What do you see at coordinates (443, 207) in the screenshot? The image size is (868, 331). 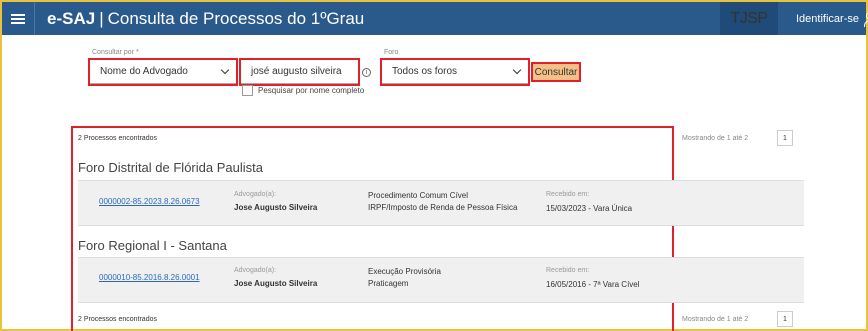 I see `process-subject: IRPF/Imposto de Renda de Pessoa Física` at bounding box center [443, 207].